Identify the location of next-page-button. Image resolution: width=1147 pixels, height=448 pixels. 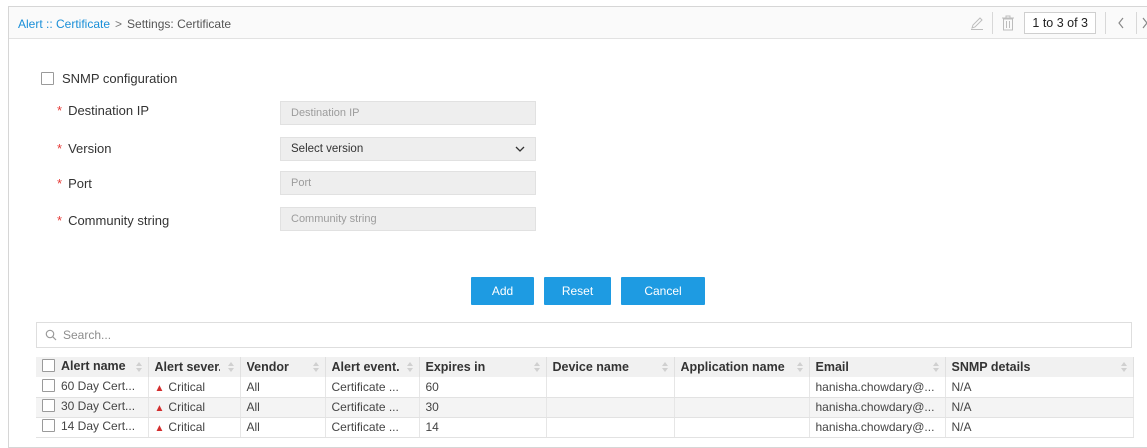
(1143, 23).